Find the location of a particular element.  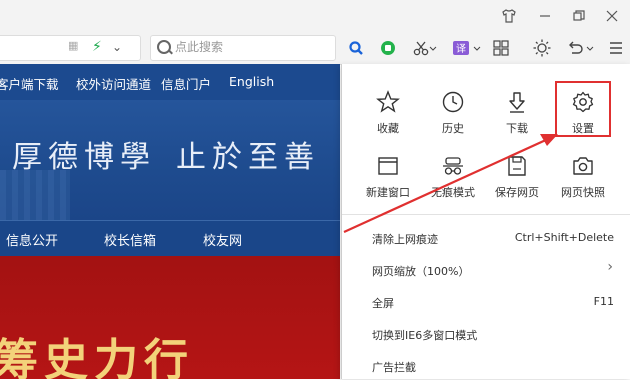

close-icon is located at coordinates (612, 16).